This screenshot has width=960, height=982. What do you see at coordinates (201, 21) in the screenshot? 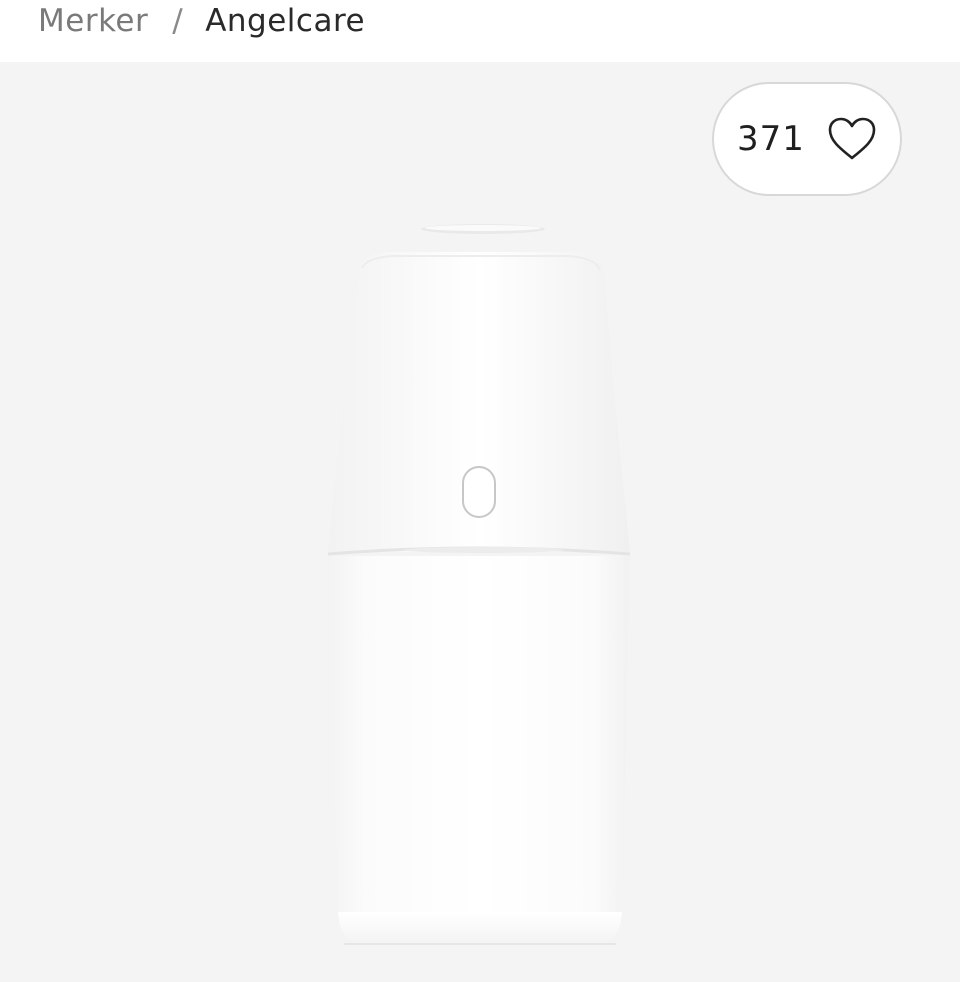
I see `breadcrumb: Merker / Angelcare` at bounding box center [201, 21].